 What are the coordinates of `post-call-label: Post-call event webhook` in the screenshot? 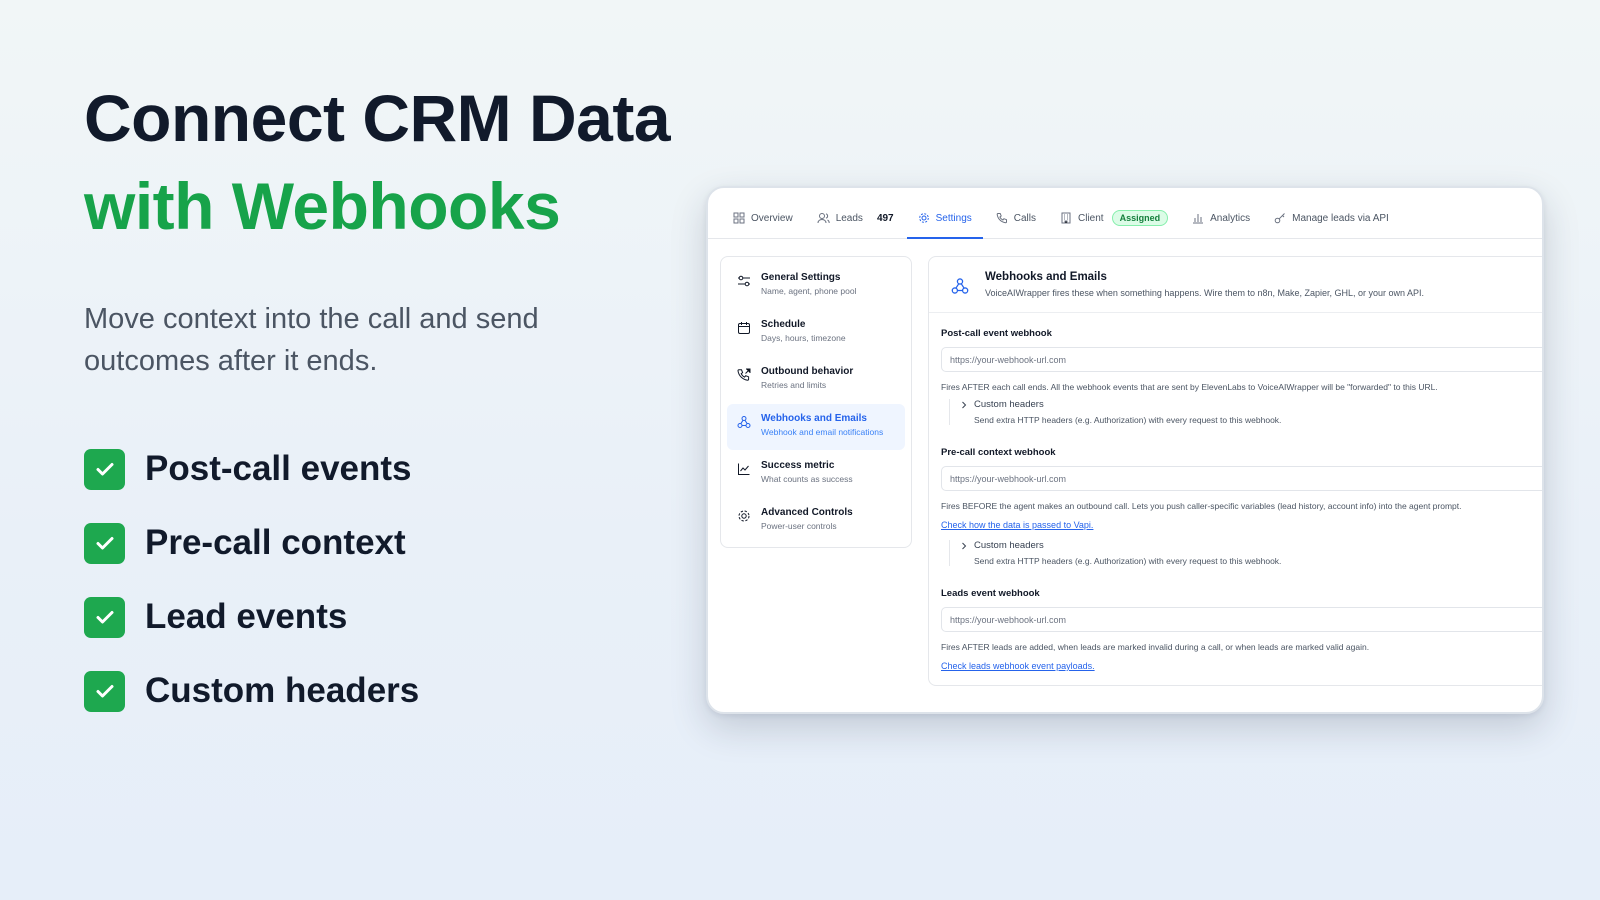 It's located at (996, 333).